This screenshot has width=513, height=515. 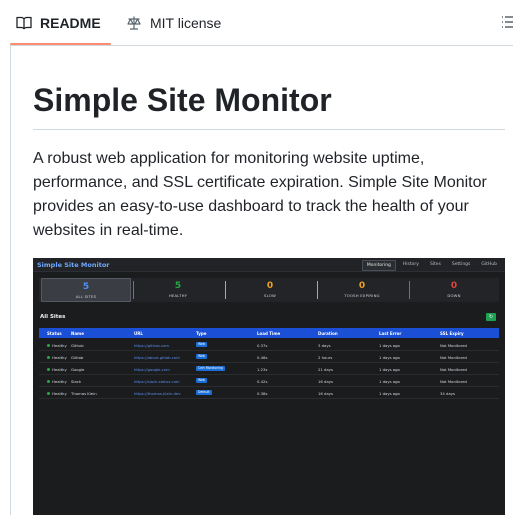 I want to click on nav-history: History, so click(x=411, y=265).